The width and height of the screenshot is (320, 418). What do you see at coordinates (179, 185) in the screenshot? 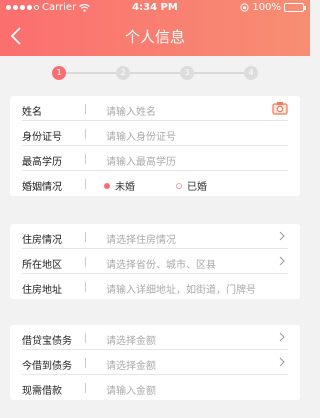
I see `radio-dot-unselected-icon` at bounding box center [179, 185].